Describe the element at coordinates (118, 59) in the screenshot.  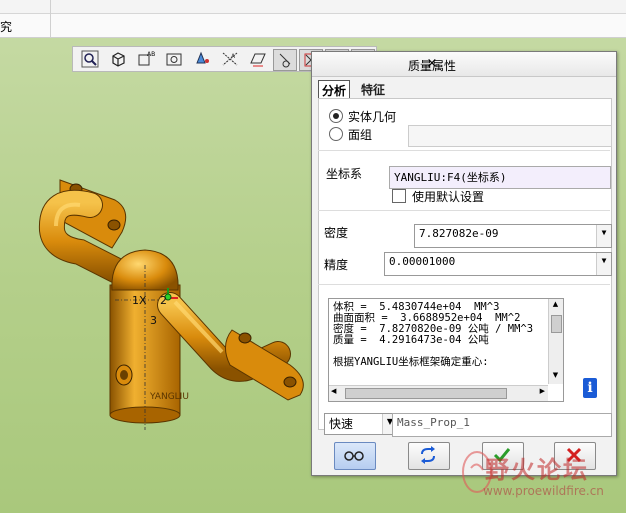
I see `view-cube-icon` at that location.